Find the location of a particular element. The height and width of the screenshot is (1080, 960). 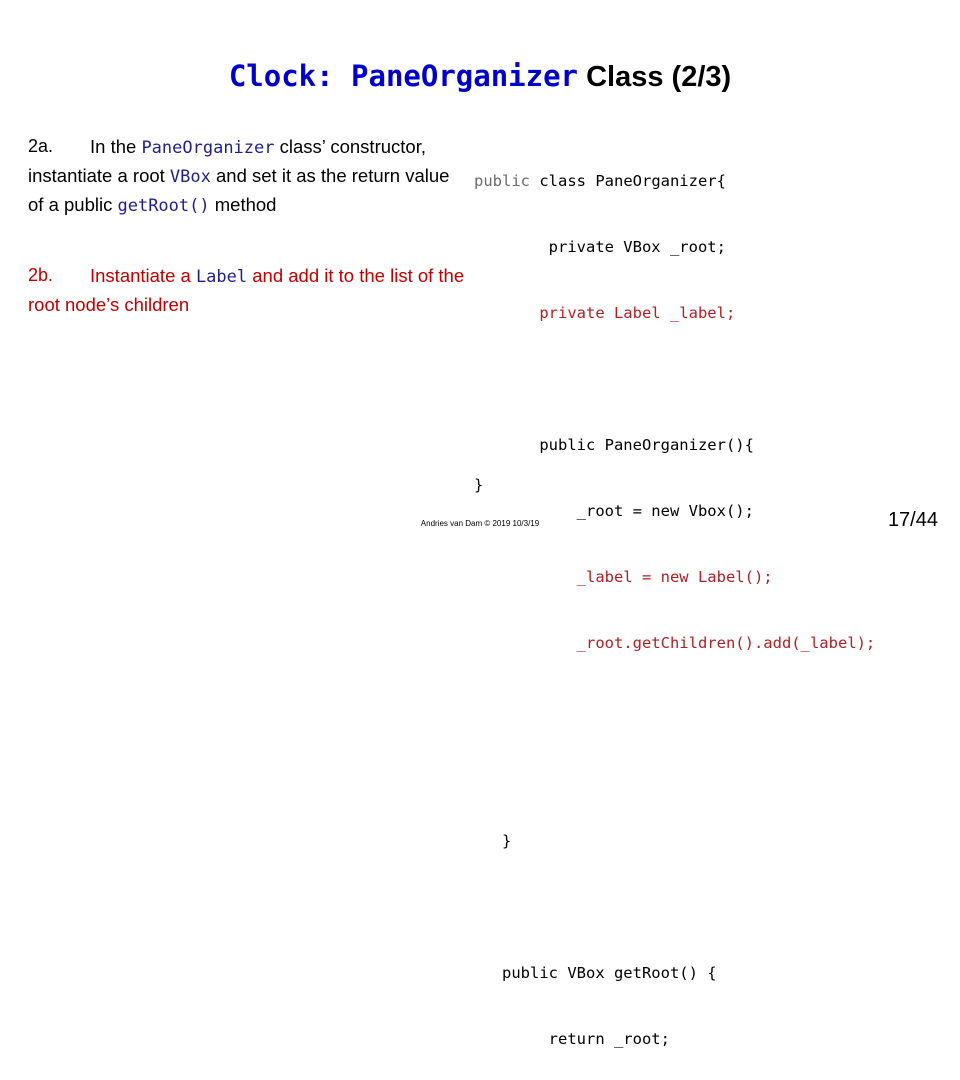

page-title: Clock: PaneOrganizer Class (2/3) is located at coordinates (480, 76).